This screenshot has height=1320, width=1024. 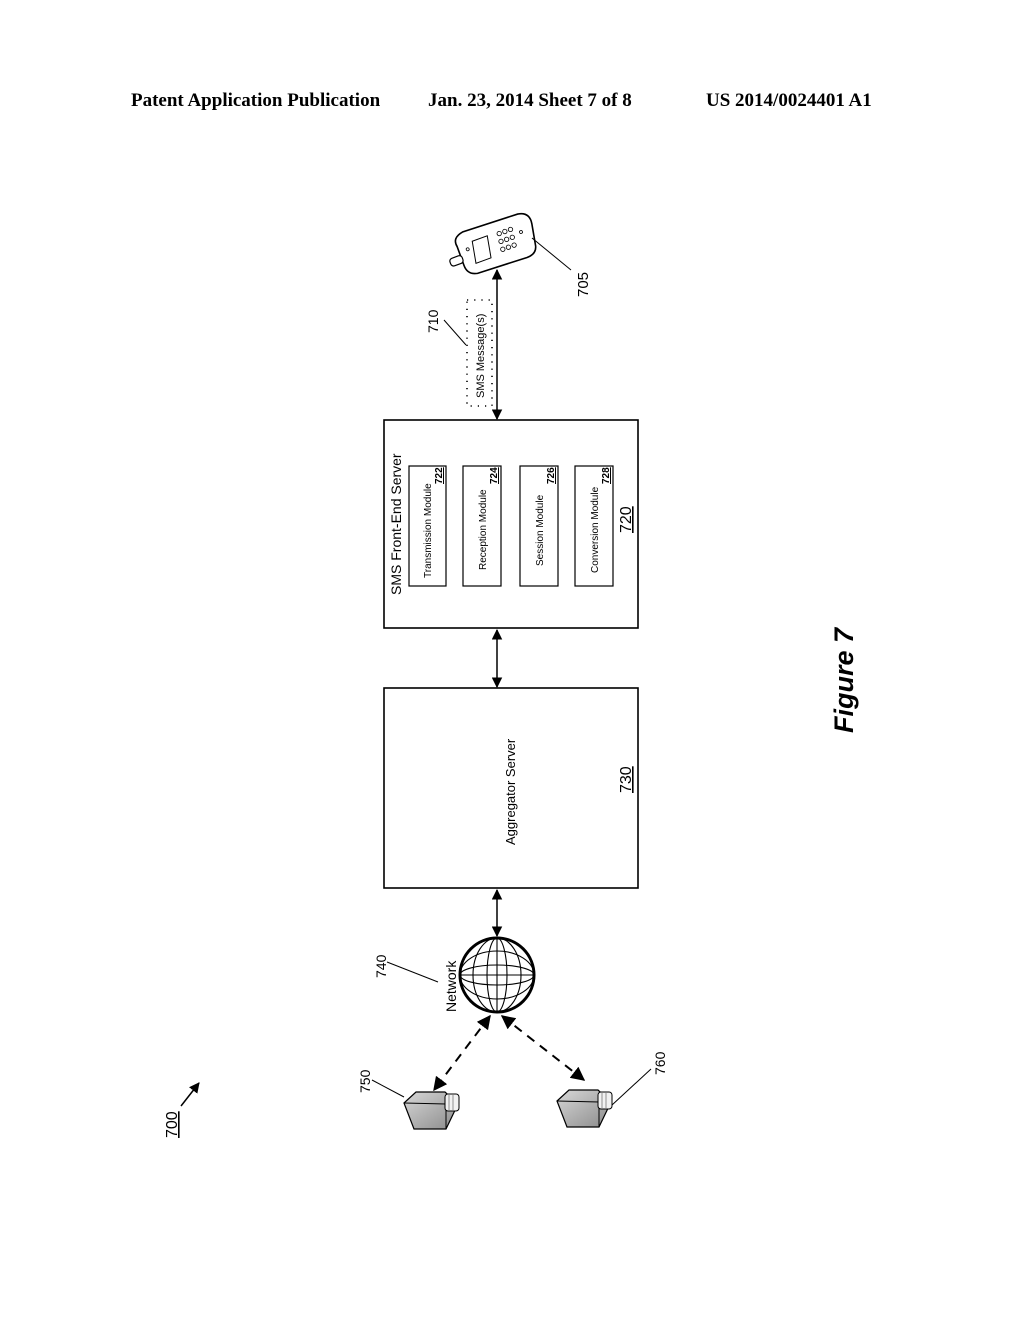 What do you see at coordinates (172, 1124) in the screenshot?
I see `ref-700: 700` at bounding box center [172, 1124].